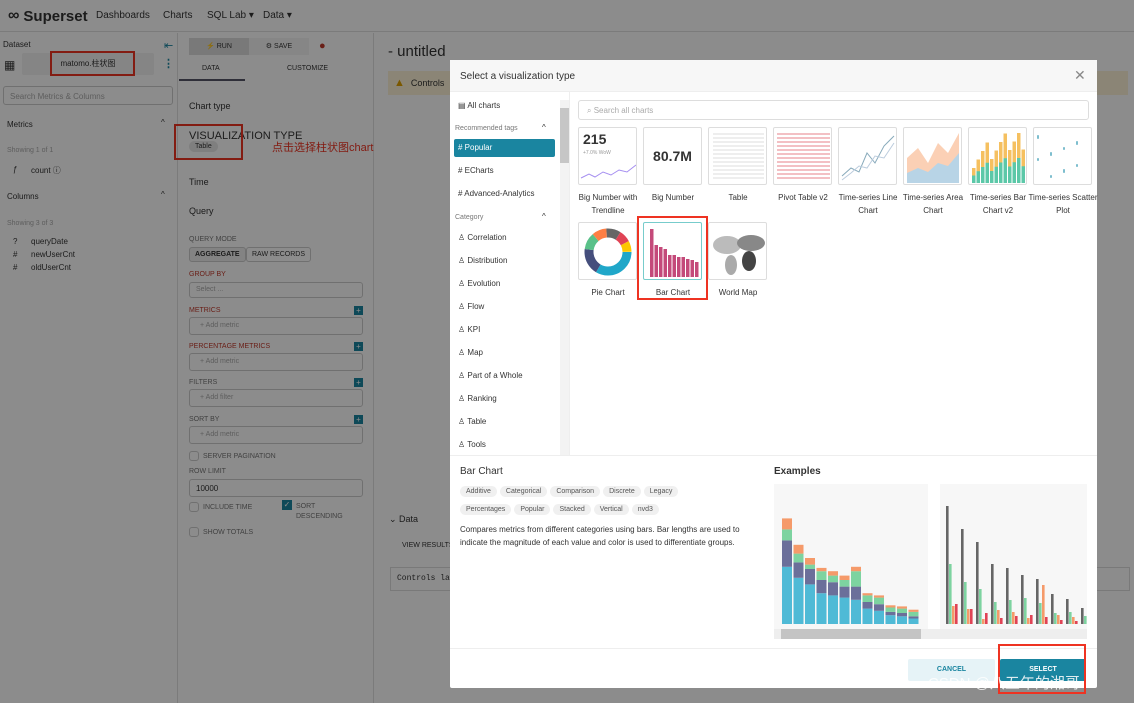 The image size is (1134, 703). Describe the element at coordinates (504, 330) in the screenshot. I see `category-item: ♙ KPI` at that location.